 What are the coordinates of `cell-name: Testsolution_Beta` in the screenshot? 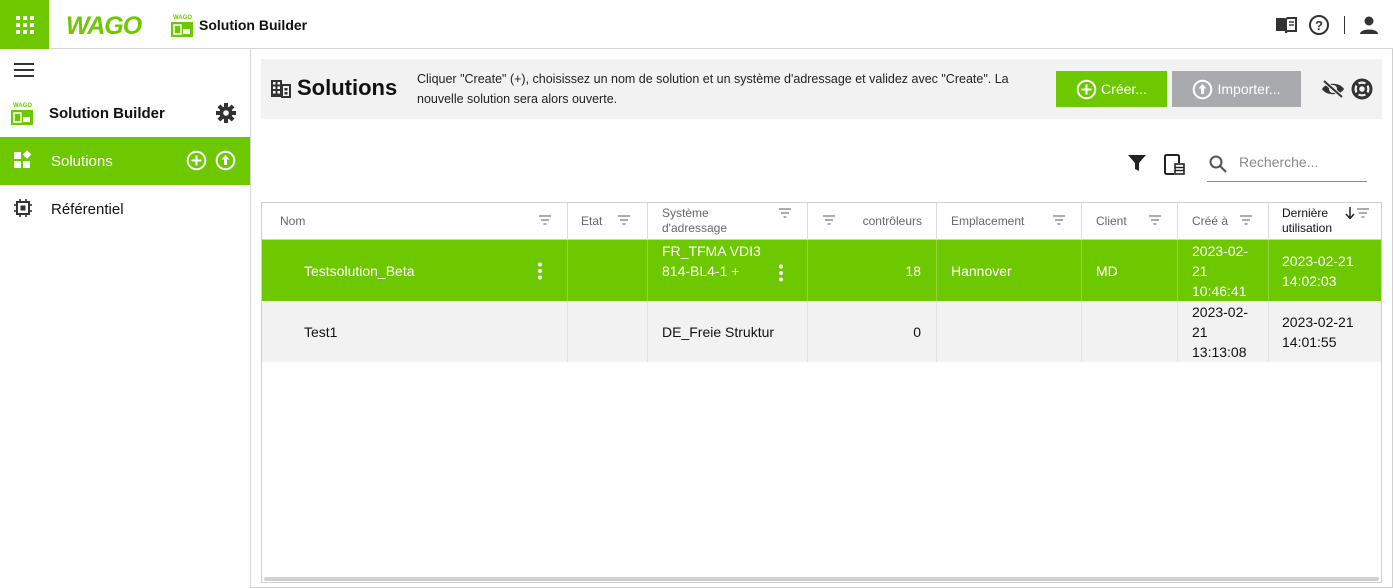 It's located at (415, 270).